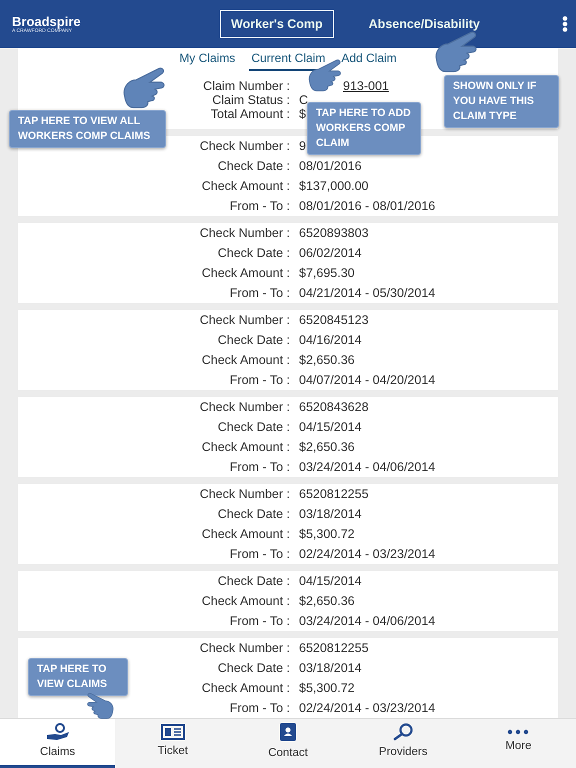 Image resolution: width=576 pixels, height=768 pixels. Describe the element at coordinates (369, 59) in the screenshot. I see `claim-tab: Add Claim` at that location.